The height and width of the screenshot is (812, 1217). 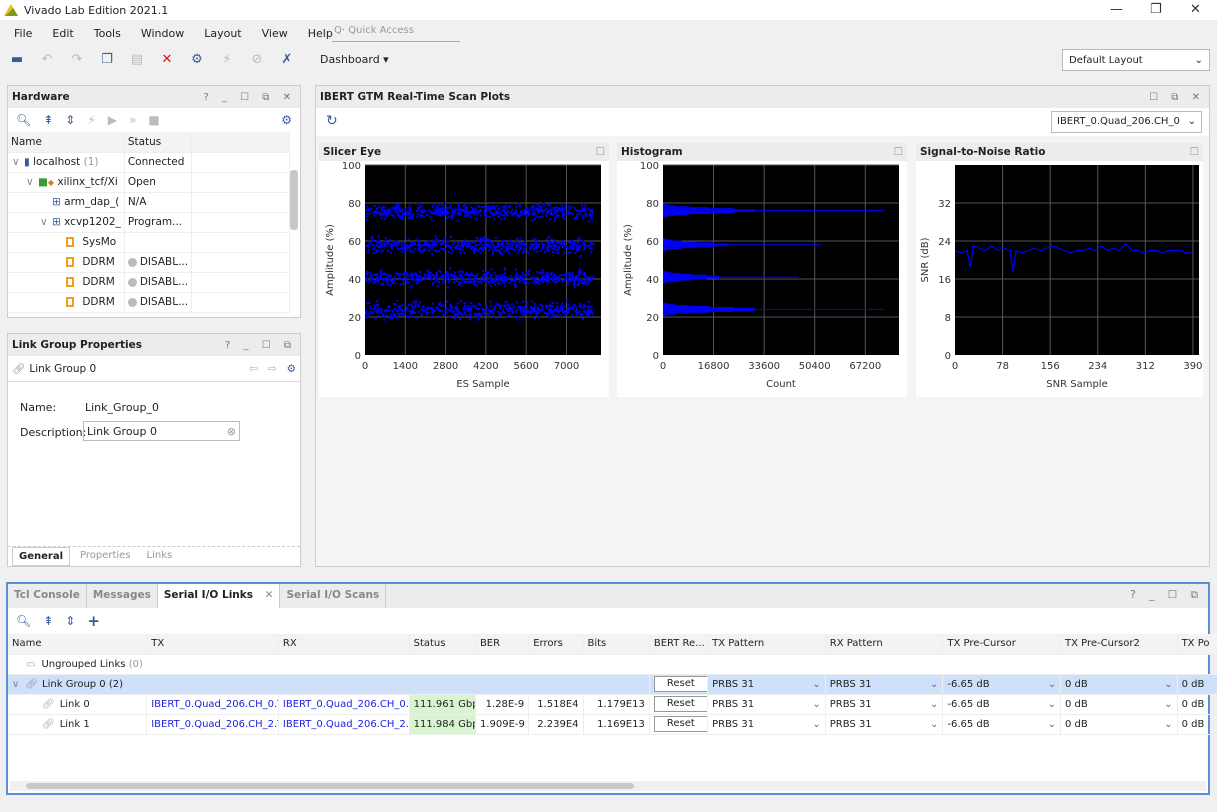 What do you see at coordinates (333, 596) in the screenshot?
I see `tab-serial-io-scans: Serial I/O Scans` at bounding box center [333, 596].